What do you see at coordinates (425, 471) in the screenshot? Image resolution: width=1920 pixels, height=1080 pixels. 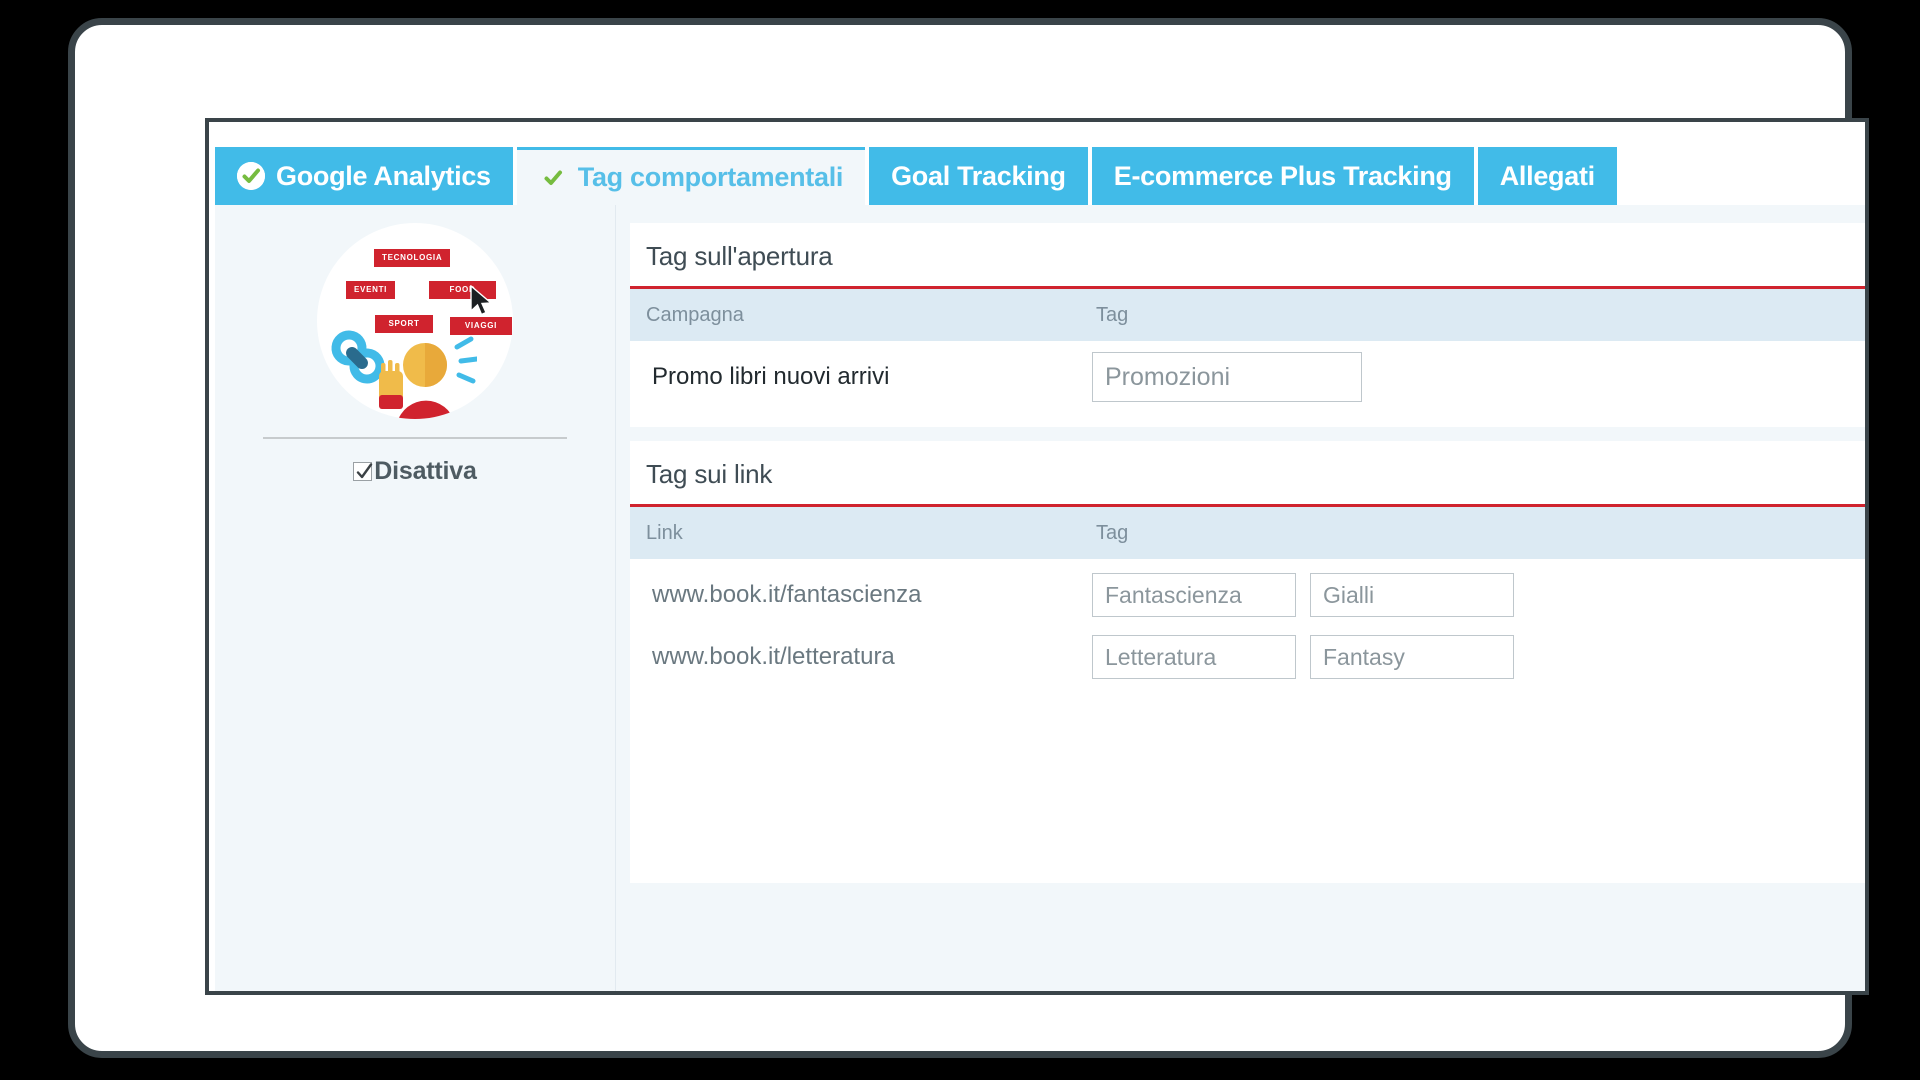 I see `disattiva-label: Disattiva` at bounding box center [425, 471].